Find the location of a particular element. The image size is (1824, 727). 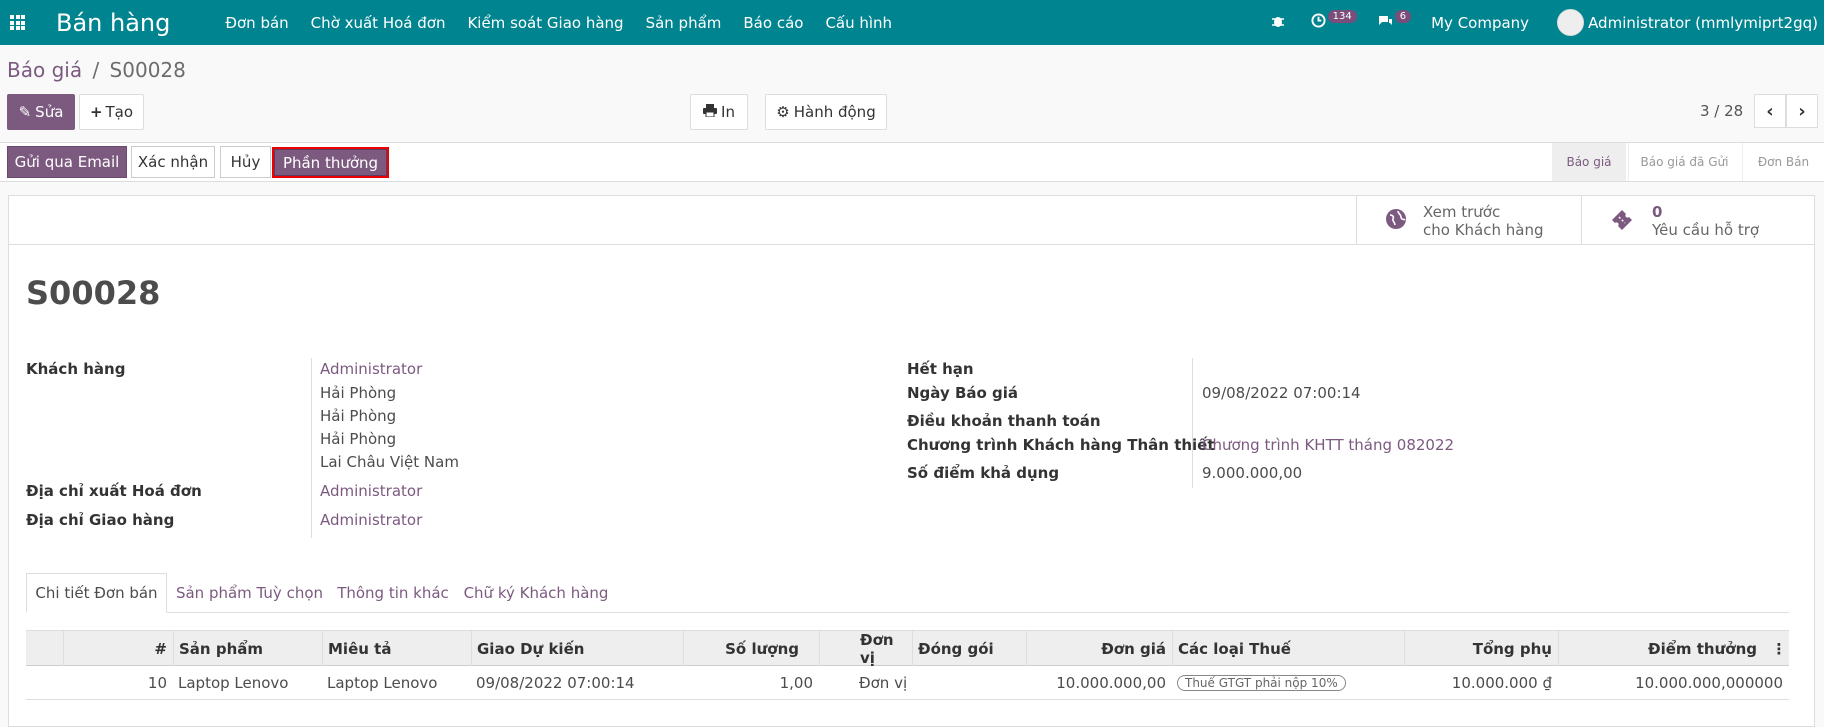

cell-subtotal: 10.000.000 ₫ is located at coordinates (1501, 683).